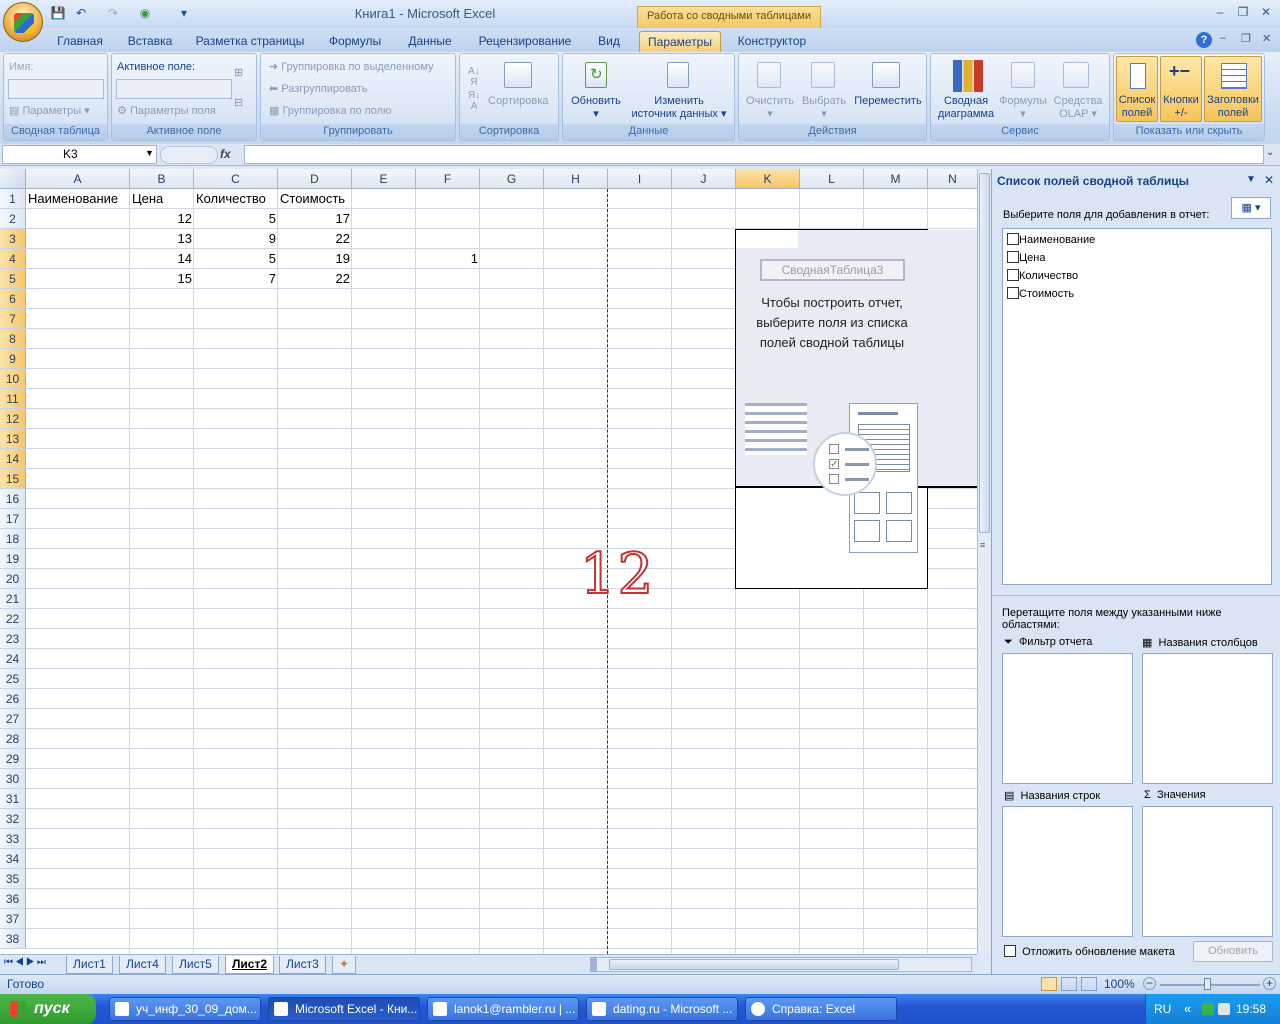 The width and height of the screenshot is (1280, 1024). I want to click on move-button: Переместить, so click(888, 101).